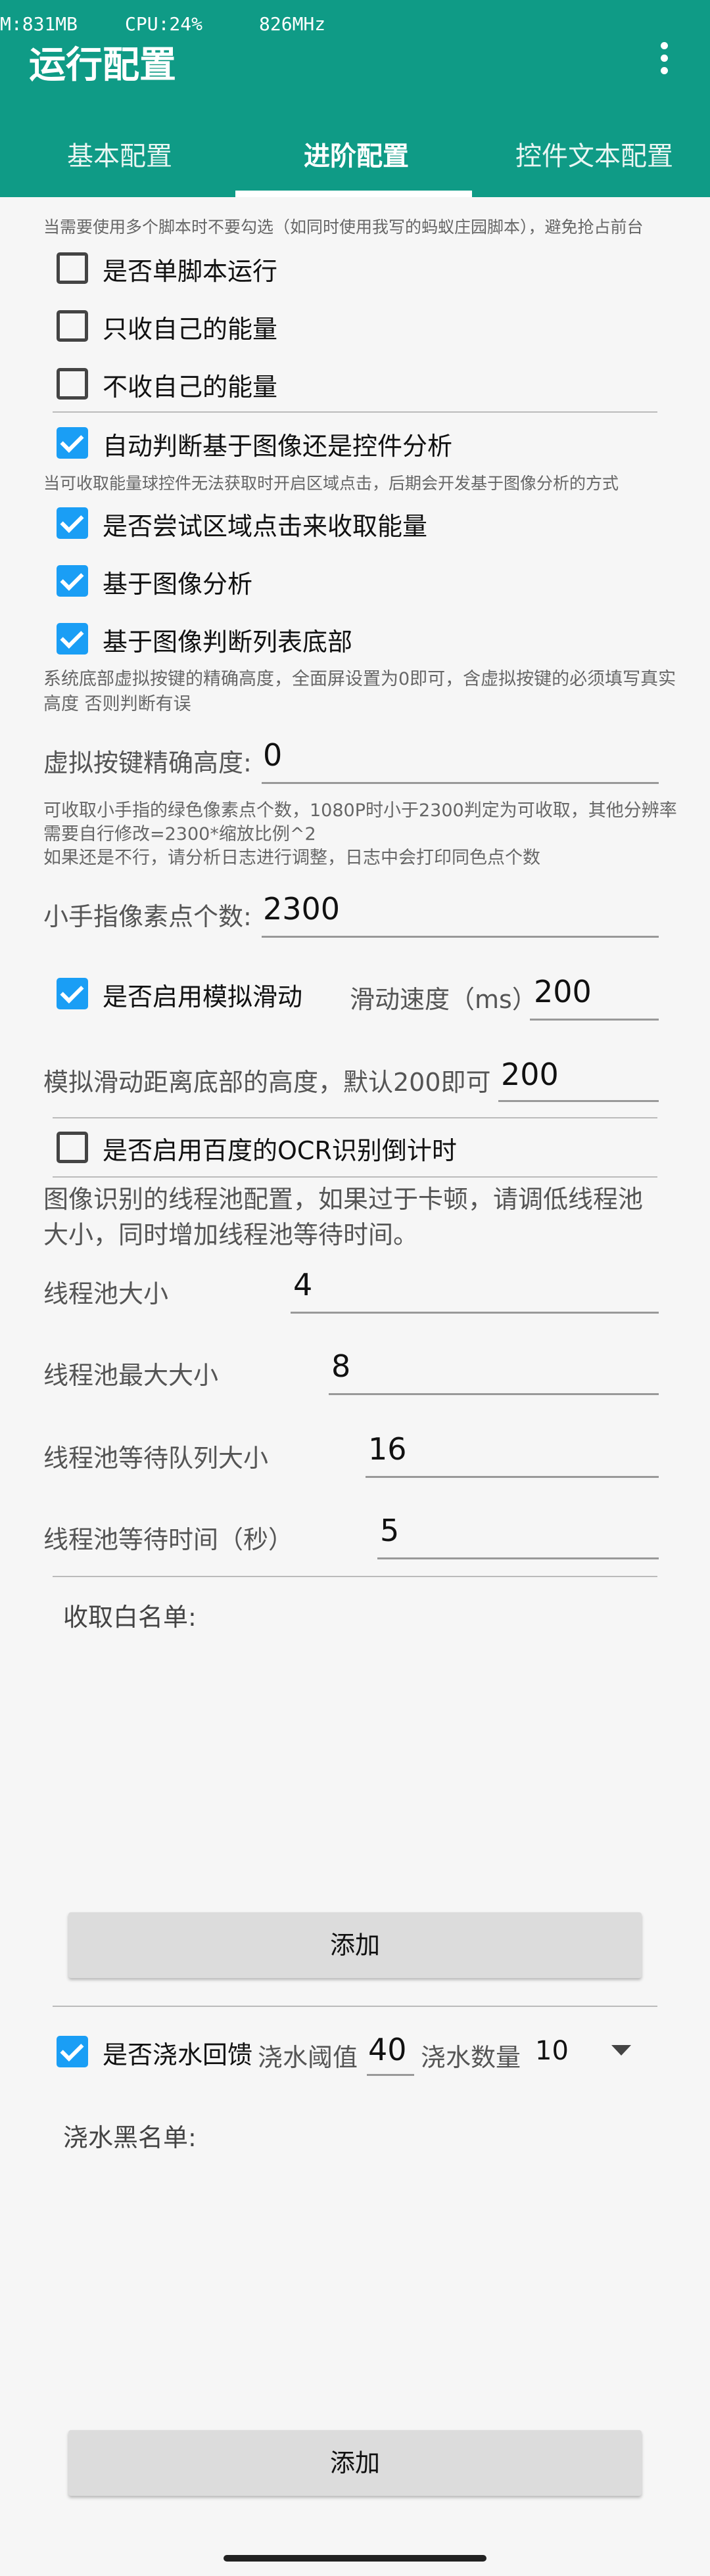 Image resolution: width=710 pixels, height=2576 pixels. Describe the element at coordinates (72, 581) in the screenshot. I see `image-analysis-checkbox` at that location.